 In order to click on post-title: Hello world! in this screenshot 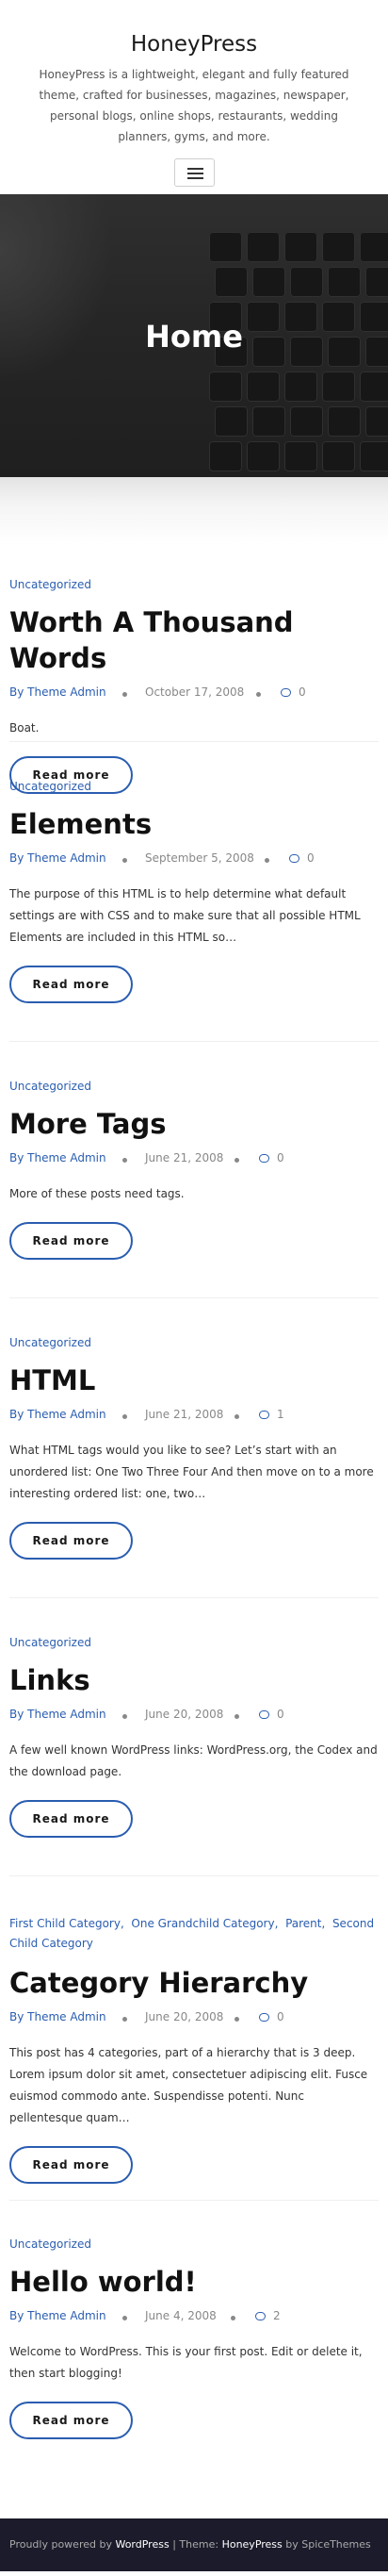, I will do `click(194, 2282)`.